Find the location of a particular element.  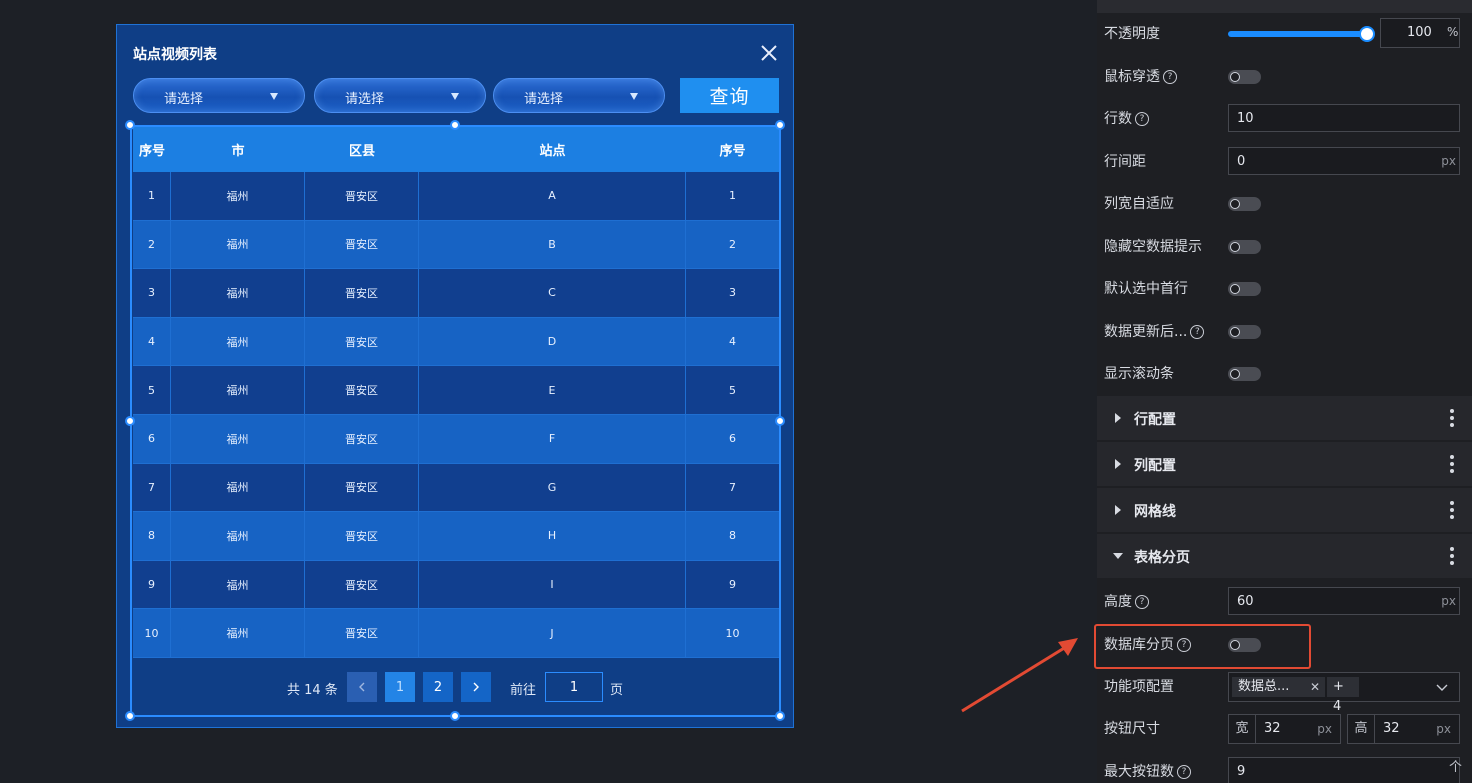

cell-index-2: 7 is located at coordinates (732, 487).